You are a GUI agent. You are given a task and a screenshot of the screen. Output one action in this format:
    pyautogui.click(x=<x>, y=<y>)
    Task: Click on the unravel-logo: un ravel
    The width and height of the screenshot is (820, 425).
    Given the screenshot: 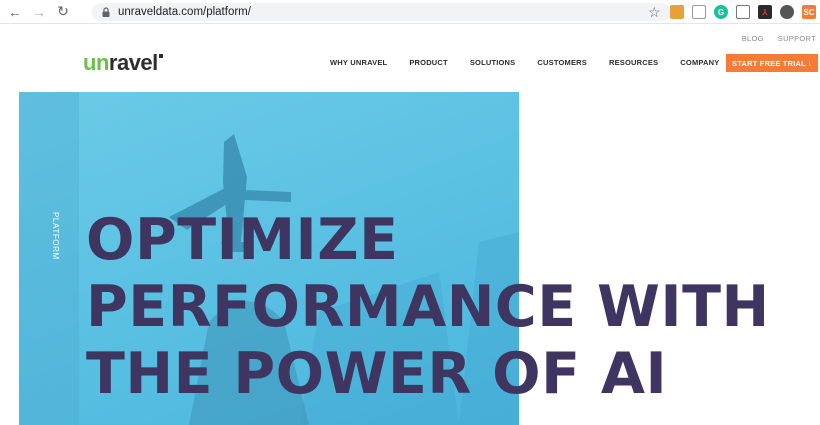 What is the action you would take?
    pyautogui.click(x=123, y=63)
    